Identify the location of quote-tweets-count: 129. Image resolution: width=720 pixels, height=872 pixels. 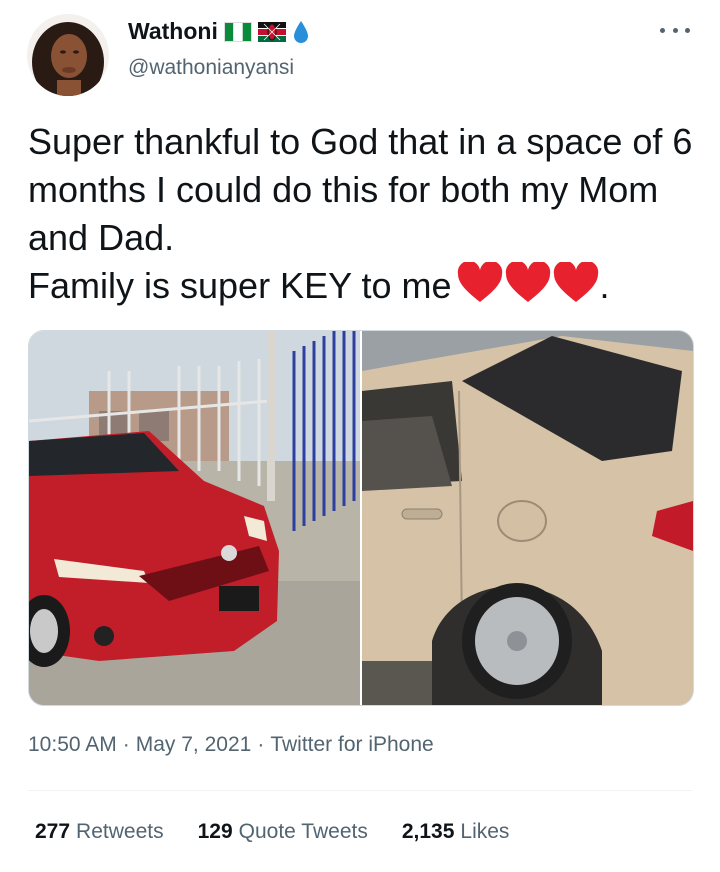
(215, 831).